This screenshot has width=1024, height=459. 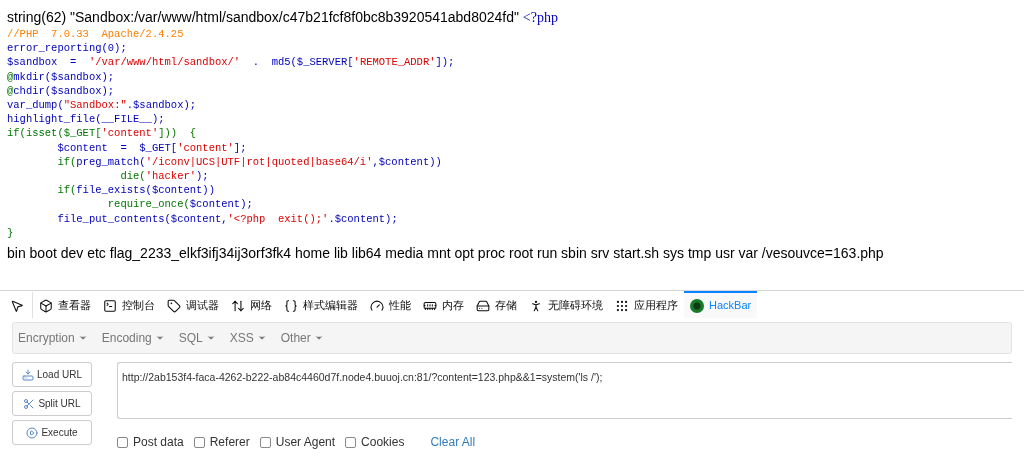 What do you see at coordinates (446, 253) in the screenshot?
I see `command-output: bin boot dev etc flag_2233_elkf3ifj34ij3orf3fk4 home lib lib64 media mnt opt proc root run sbin srv start.sh sys tmp usr var /vesouvce=163.php` at bounding box center [446, 253].